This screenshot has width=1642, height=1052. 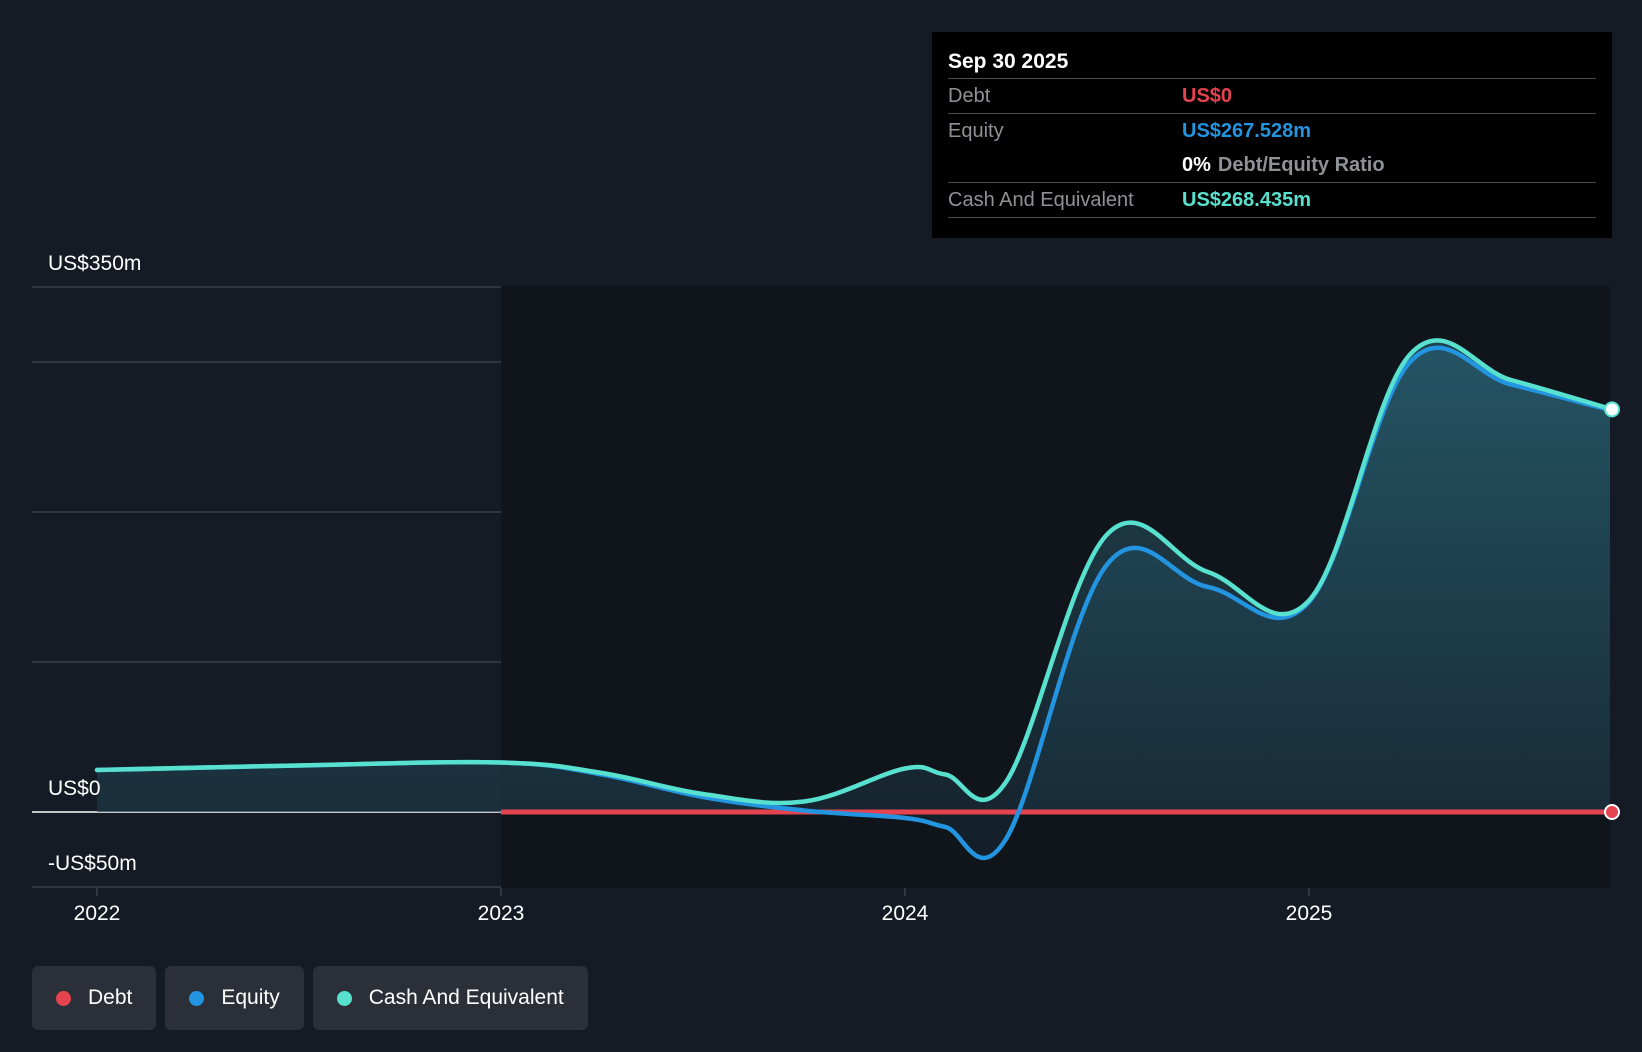 I want to click on x-tick-label: 2024, so click(x=905, y=913).